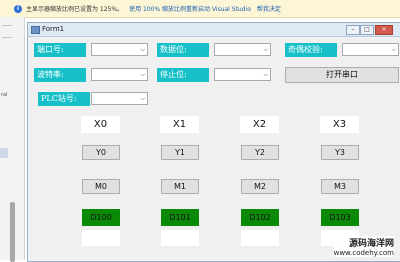  Describe the element at coordinates (12, 232) in the screenshot. I see `panel-scrollbar` at that location.